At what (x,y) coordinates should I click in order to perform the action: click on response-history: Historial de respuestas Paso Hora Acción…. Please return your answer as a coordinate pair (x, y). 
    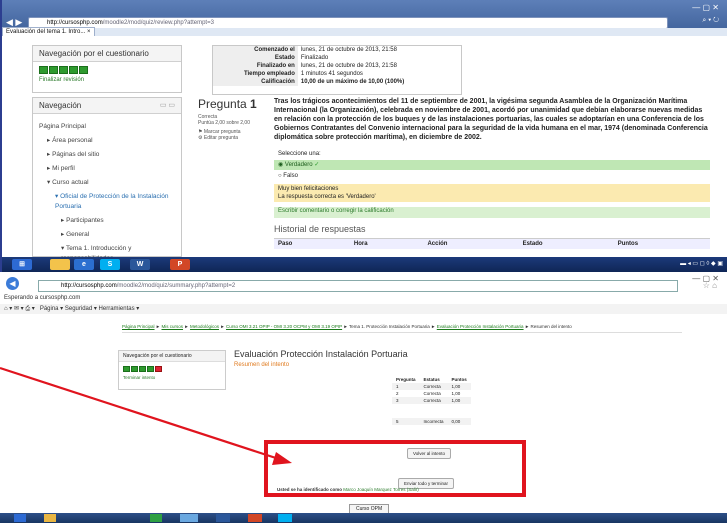
    Looking at the image, I should click on (492, 236).